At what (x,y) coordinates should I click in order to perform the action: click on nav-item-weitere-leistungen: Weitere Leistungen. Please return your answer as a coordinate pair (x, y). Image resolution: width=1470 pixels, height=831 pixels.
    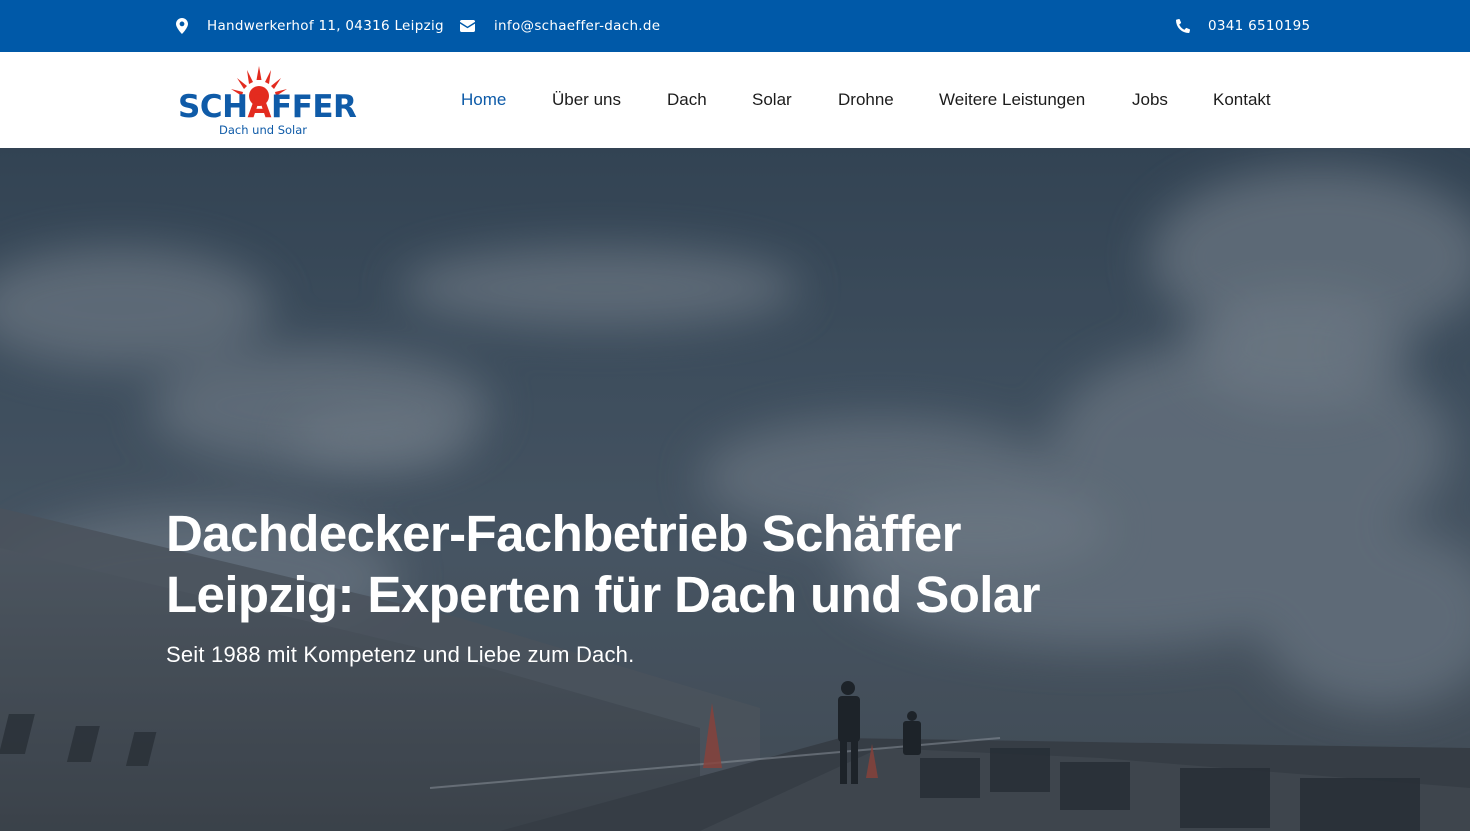
    Looking at the image, I should click on (1012, 100).